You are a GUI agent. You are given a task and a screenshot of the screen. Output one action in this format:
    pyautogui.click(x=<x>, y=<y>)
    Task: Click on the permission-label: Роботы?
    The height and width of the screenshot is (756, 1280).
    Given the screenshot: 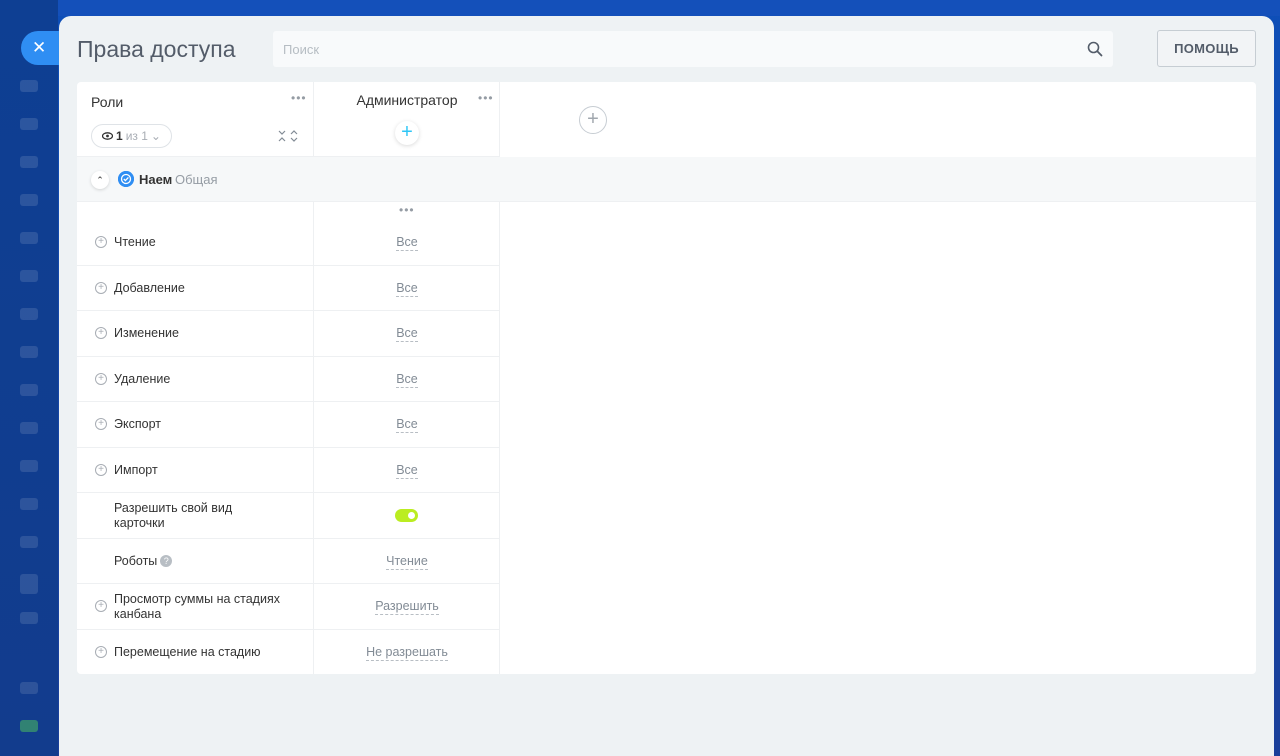 What is the action you would take?
    pyautogui.click(x=209, y=561)
    